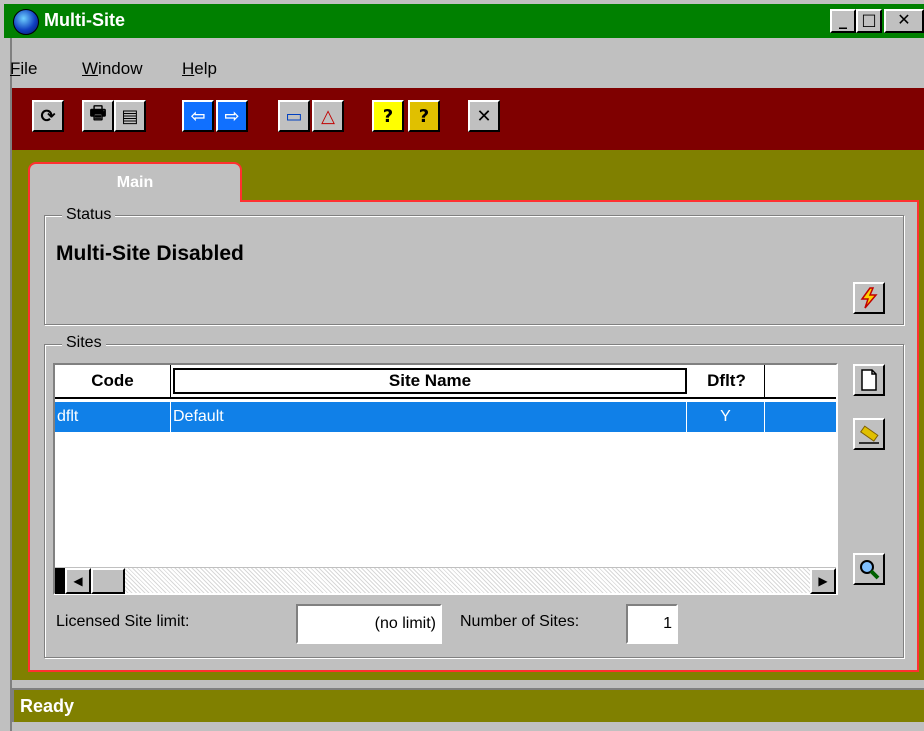  What do you see at coordinates (726, 417) in the screenshot?
I see `cell-default: Y` at bounding box center [726, 417].